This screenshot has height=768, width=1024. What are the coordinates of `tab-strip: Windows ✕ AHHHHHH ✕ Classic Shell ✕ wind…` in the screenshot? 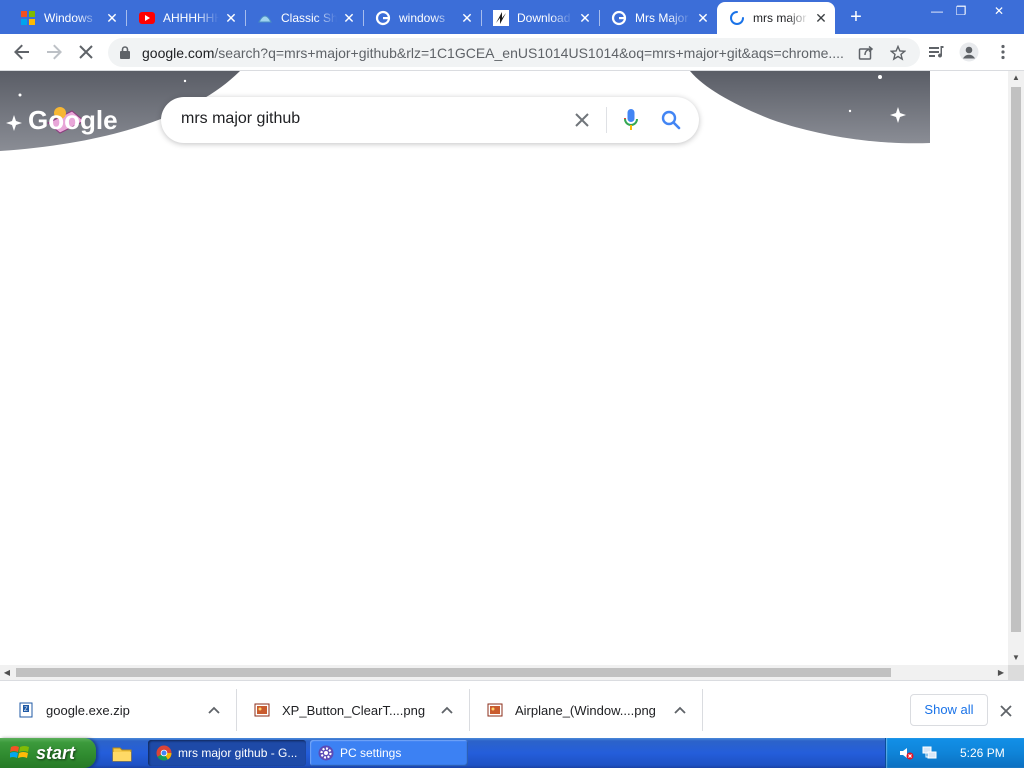 It's located at (512, 17).